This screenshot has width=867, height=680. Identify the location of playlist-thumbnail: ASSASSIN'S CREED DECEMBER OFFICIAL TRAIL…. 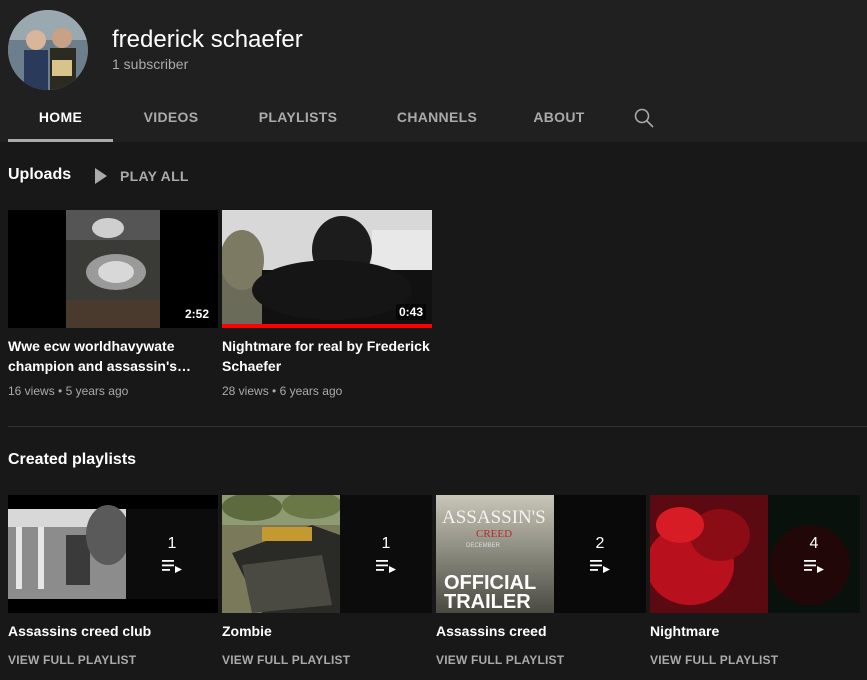
(541, 554).